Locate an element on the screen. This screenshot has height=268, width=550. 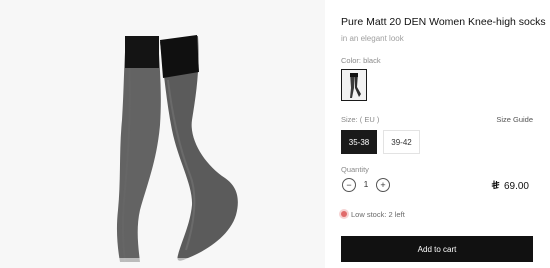
price: 69.00 is located at coordinates (510, 186).